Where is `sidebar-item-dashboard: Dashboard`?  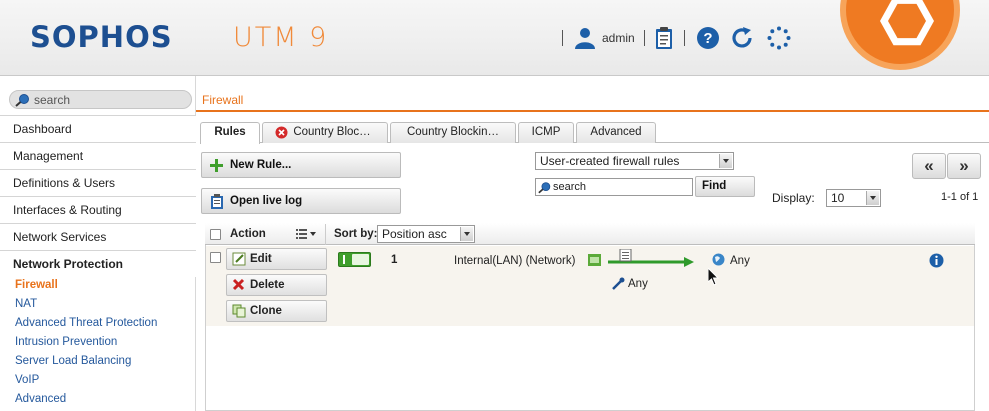 sidebar-item-dashboard: Dashboard is located at coordinates (98, 128).